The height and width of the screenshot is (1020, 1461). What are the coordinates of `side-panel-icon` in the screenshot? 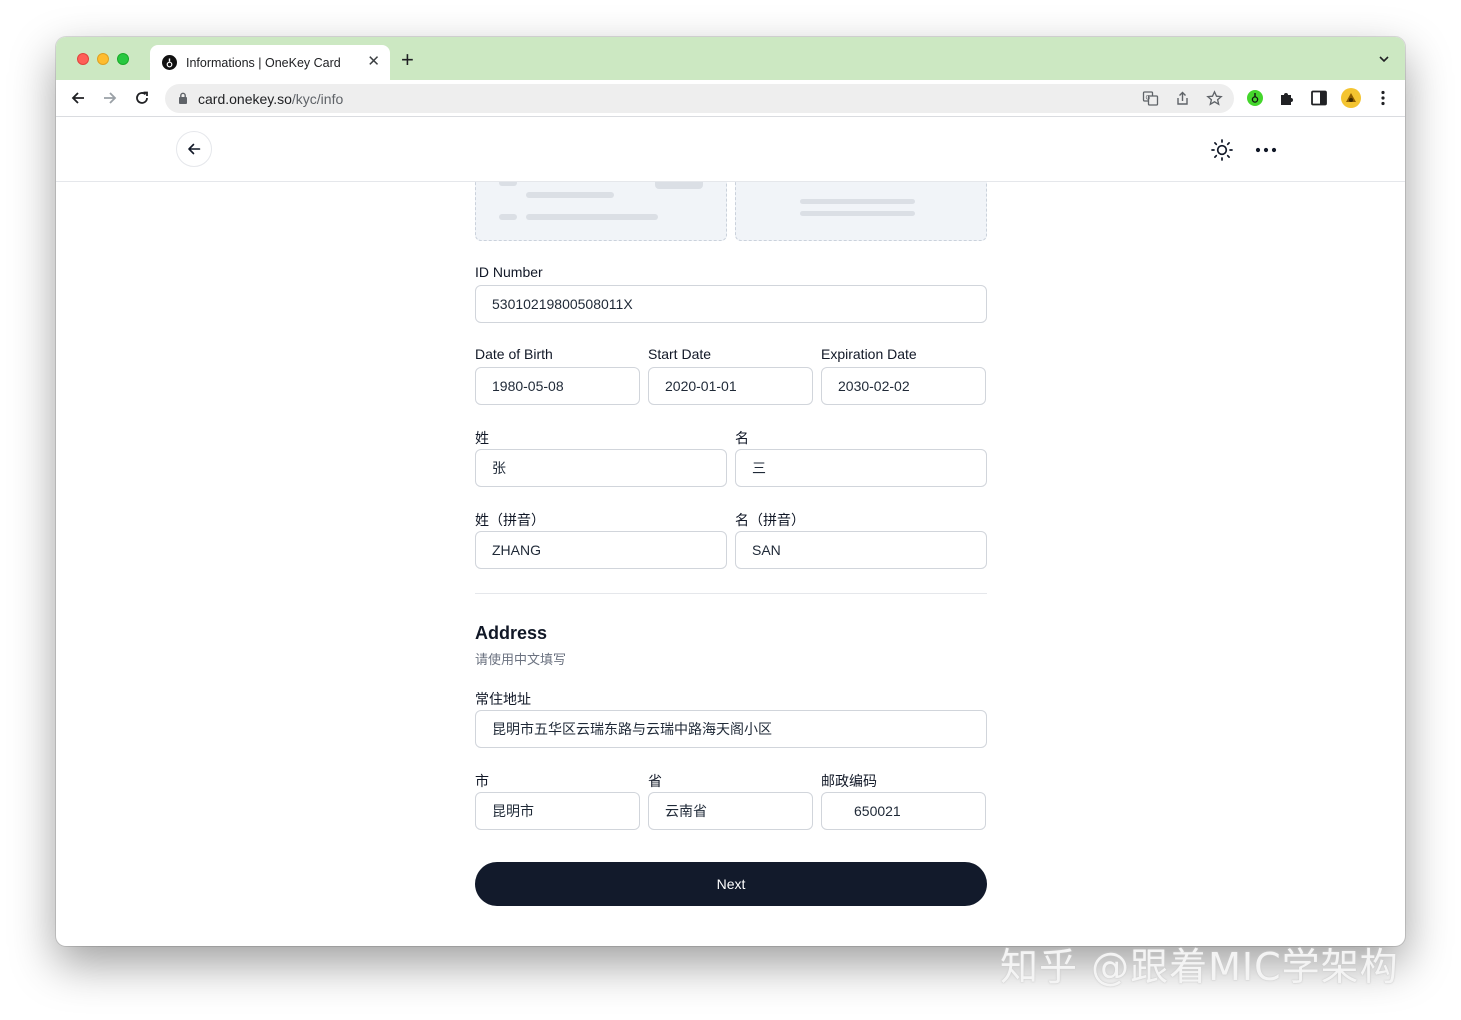 It's located at (1319, 98).